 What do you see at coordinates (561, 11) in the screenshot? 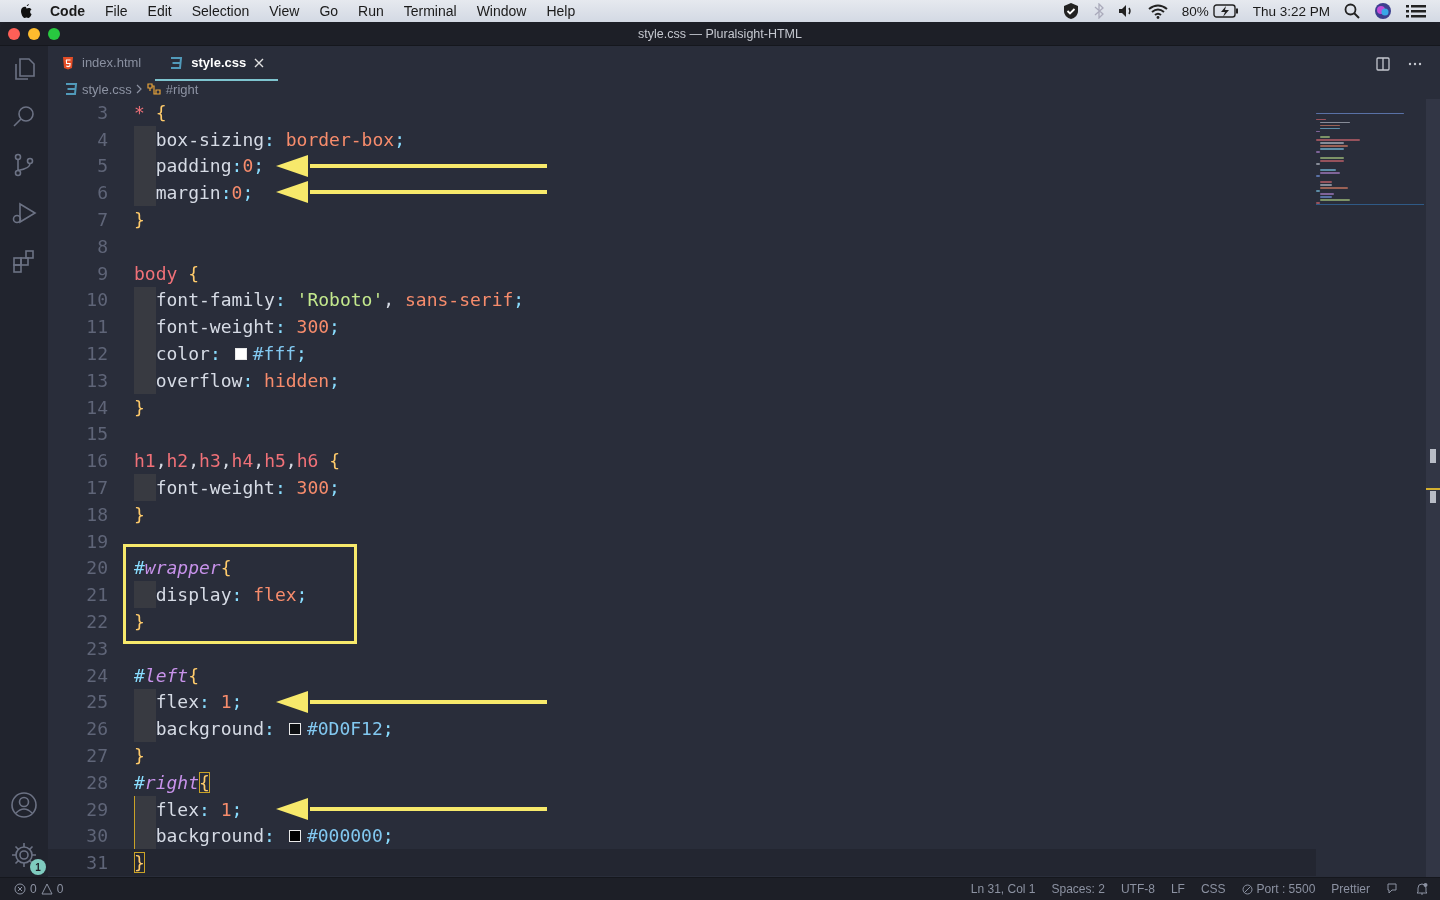
I see `menu-item: Help` at bounding box center [561, 11].